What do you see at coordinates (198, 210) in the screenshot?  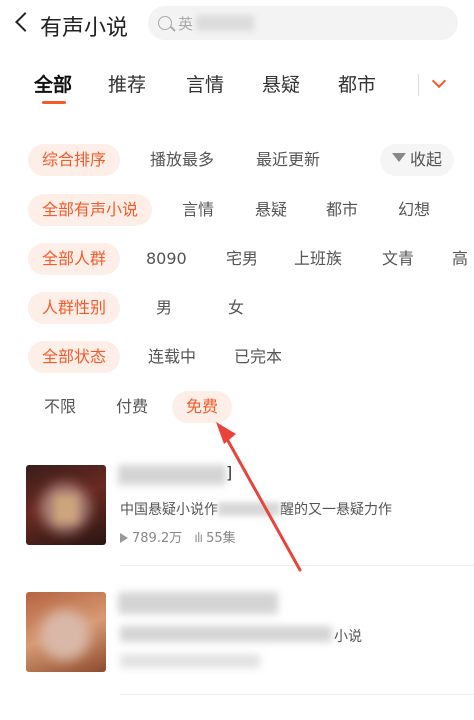 I see `chip-genre-romance: 言情` at bounding box center [198, 210].